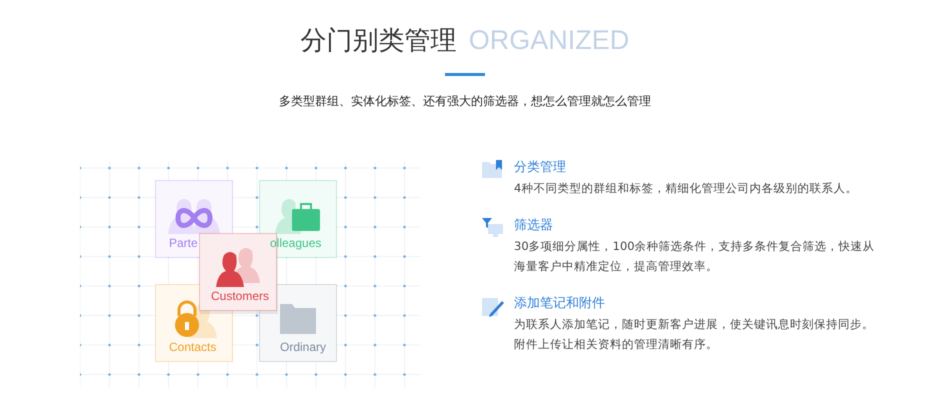 The image size is (930, 411). I want to click on group-label: Parte, so click(183, 243).